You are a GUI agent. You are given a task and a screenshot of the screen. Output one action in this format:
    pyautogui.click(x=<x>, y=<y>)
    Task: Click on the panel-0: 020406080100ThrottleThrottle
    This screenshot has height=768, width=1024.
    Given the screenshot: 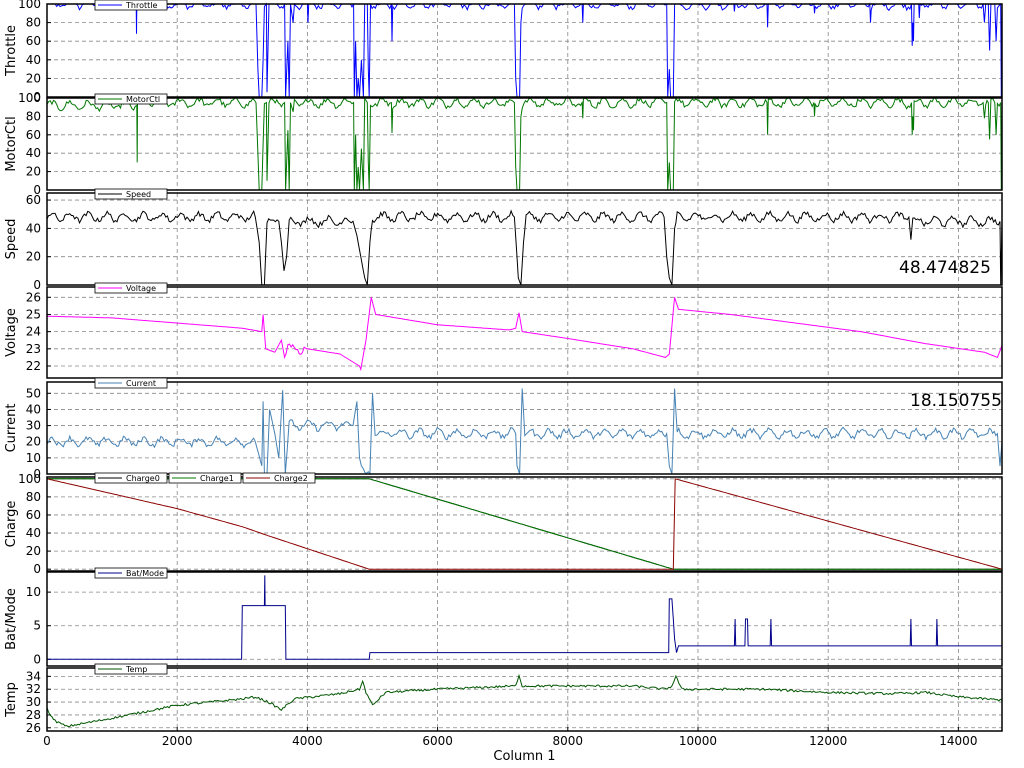 What is the action you would take?
    pyautogui.click(x=503, y=52)
    